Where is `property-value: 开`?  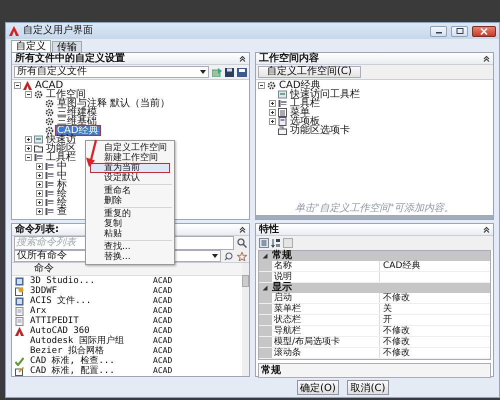
property-value: 开 is located at coordinates (387, 320).